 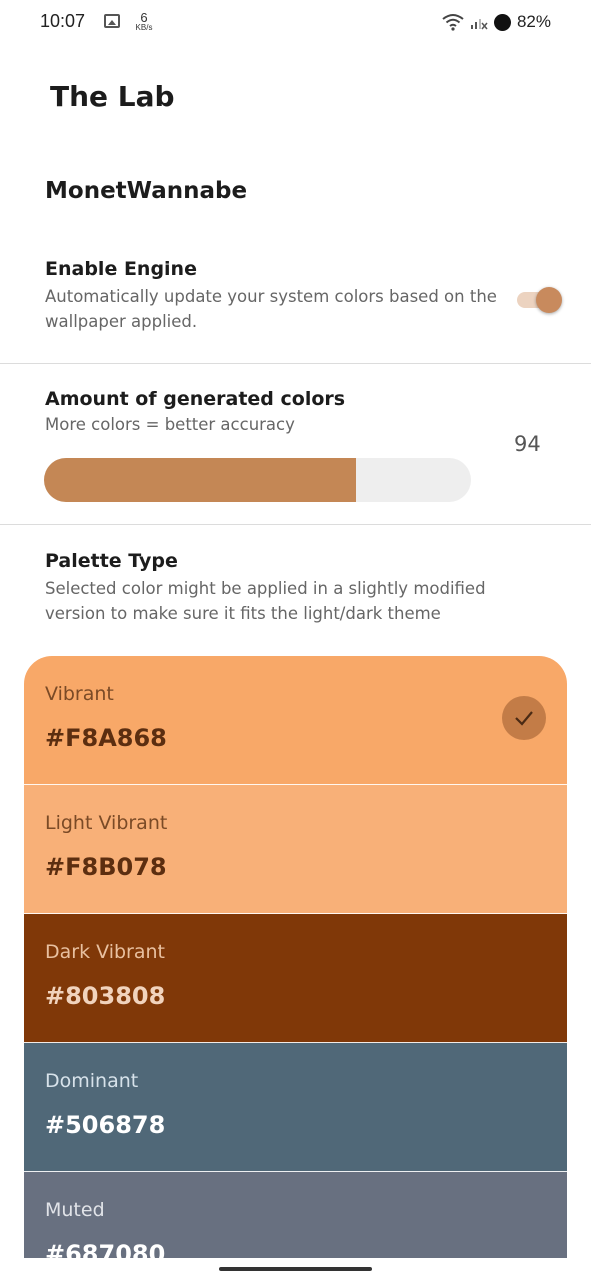 I want to click on section-title: MonetWannabe, so click(x=146, y=191).